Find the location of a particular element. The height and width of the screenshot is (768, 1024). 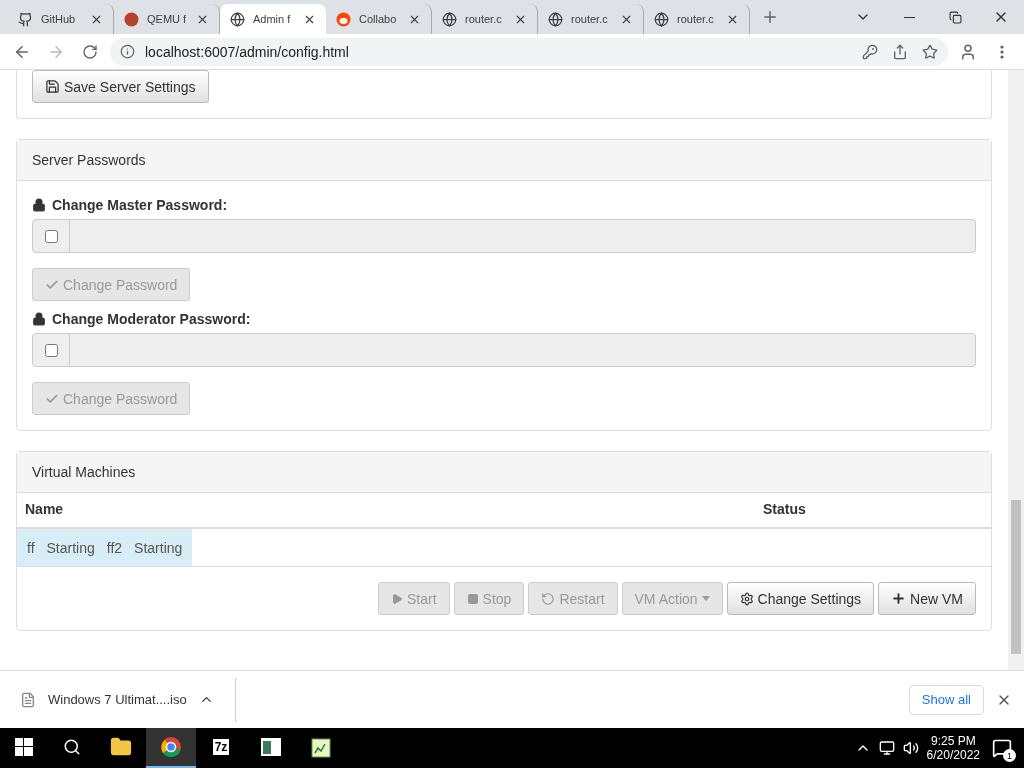

window-icon is located at coordinates (271, 747).